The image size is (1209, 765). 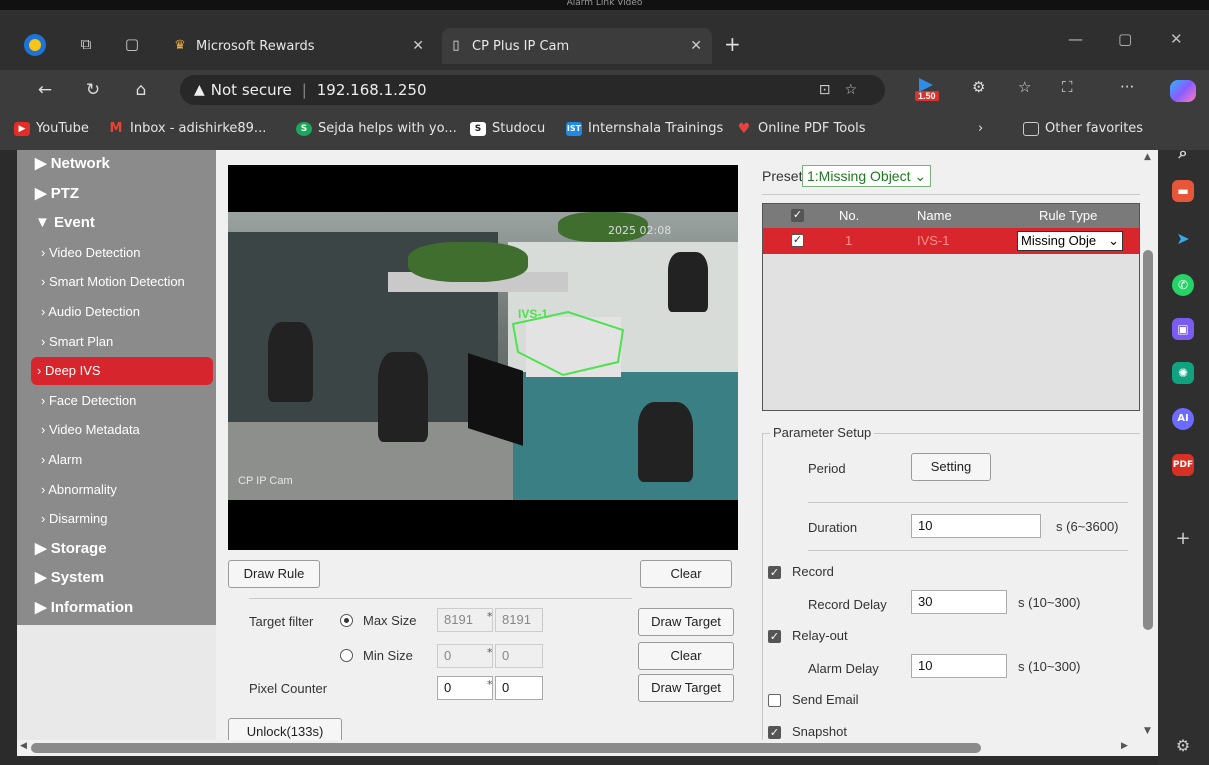 What do you see at coordinates (1183, 419) in the screenshot?
I see `ai-icon: AI` at bounding box center [1183, 419].